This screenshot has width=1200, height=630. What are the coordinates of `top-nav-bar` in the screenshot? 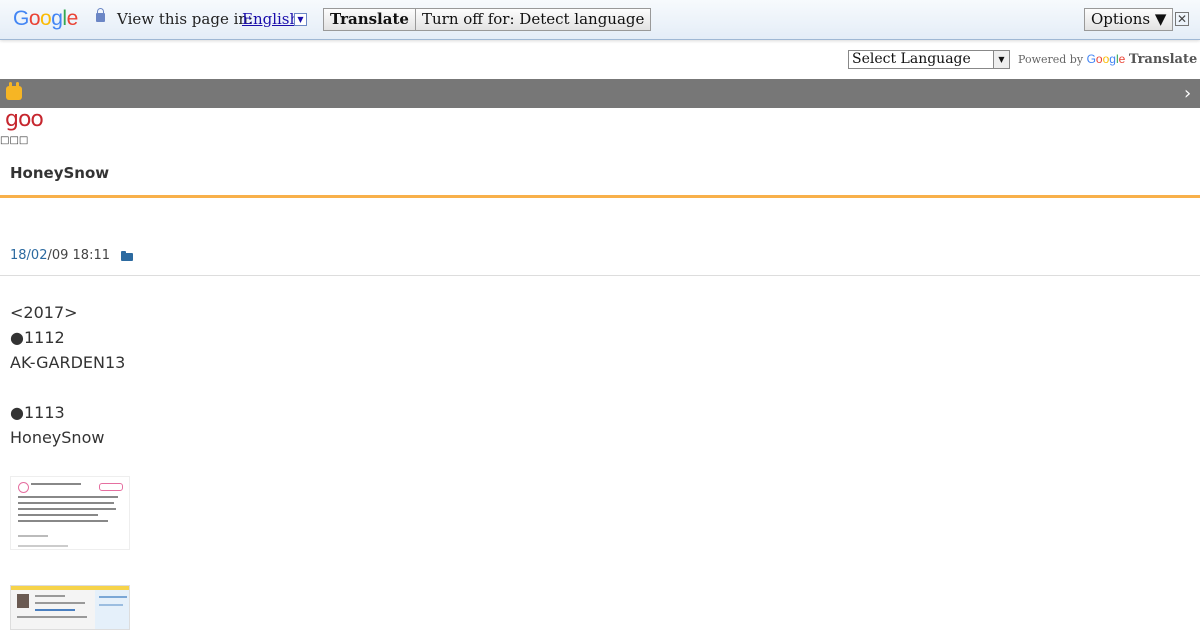 It's located at (600, 93).